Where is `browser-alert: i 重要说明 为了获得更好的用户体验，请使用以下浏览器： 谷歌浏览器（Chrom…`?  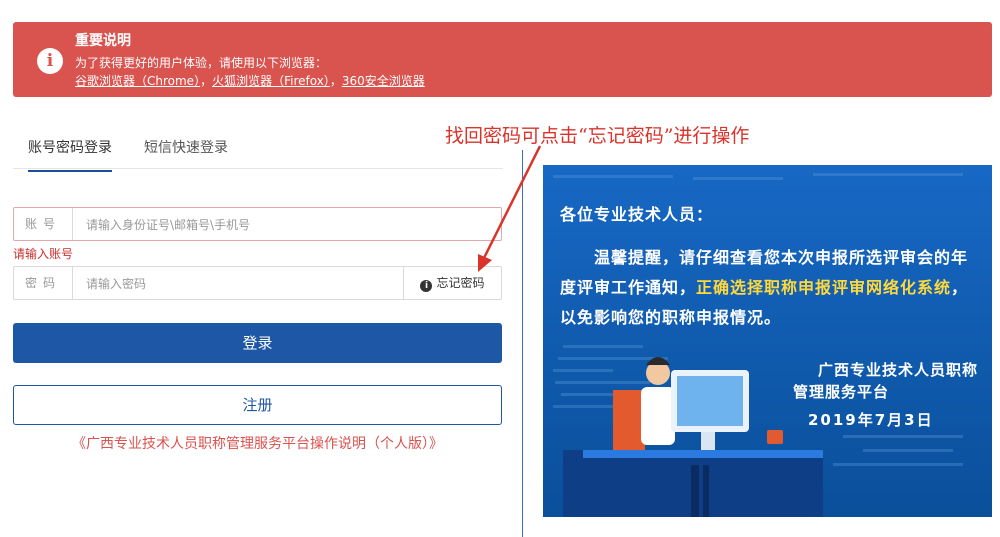 browser-alert: i 重要说明 为了获得更好的用户体验，请使用以下浏览器： 谷歌浏览器（Chrom… is located at coordinates (502, 59).